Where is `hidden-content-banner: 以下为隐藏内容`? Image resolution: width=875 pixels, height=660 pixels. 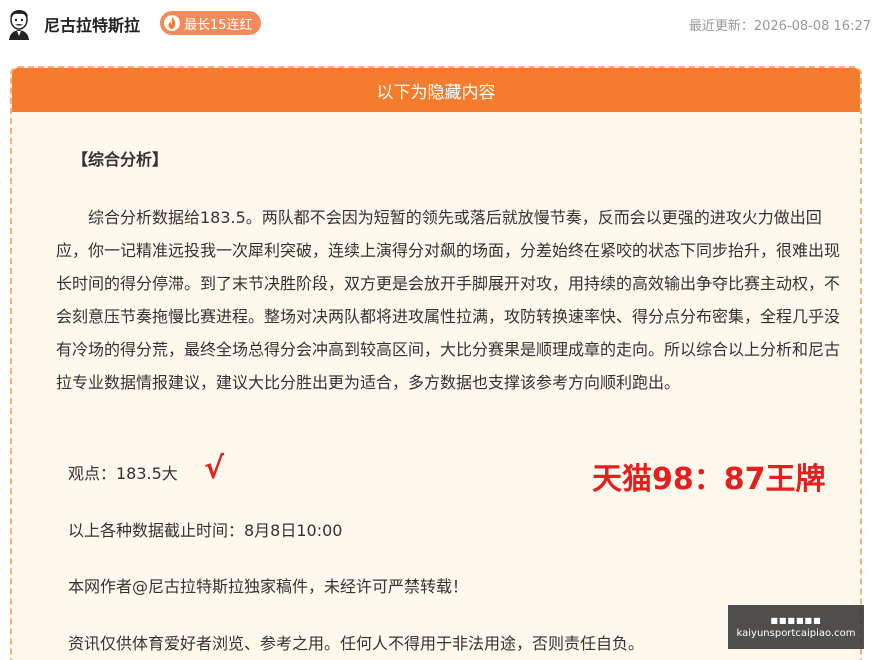 hidden-content-banner: 以下为隐藏内容 is located at coordinates (436, 90).